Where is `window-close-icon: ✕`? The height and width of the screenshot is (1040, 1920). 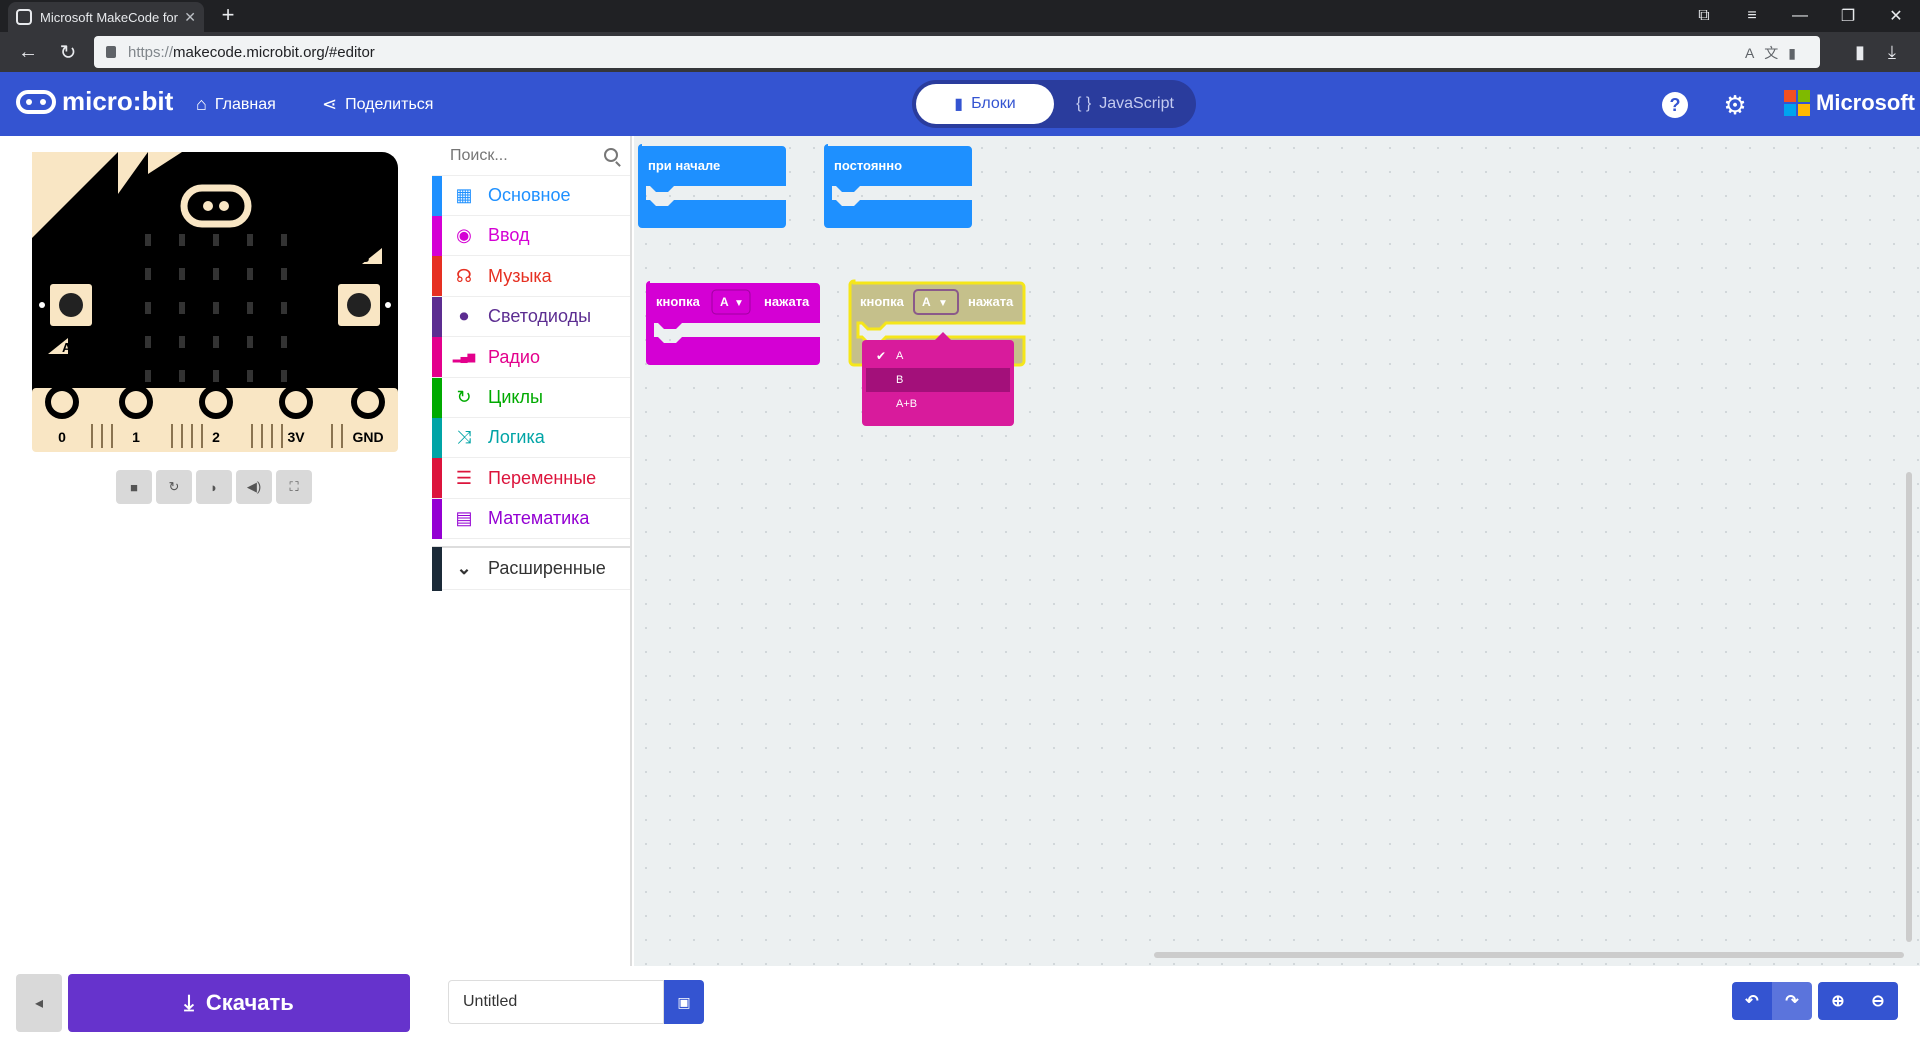
window-close-icon: ✕ is located at coordinates (1896, 16).